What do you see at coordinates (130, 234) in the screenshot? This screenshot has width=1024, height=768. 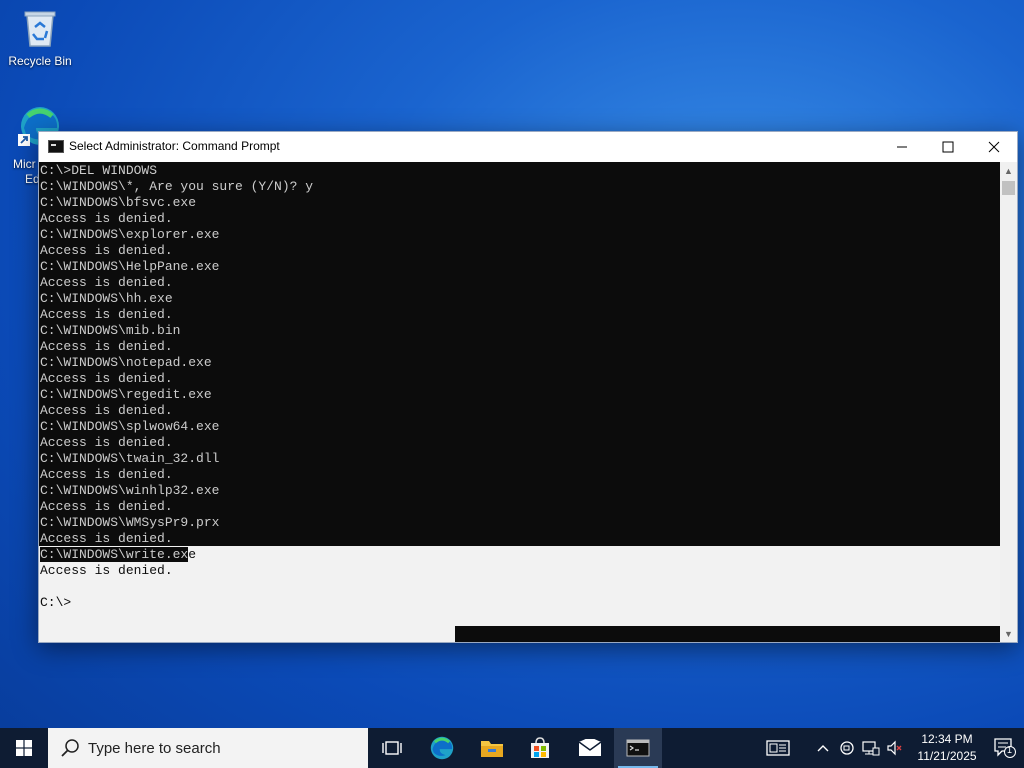 I see `console-line: C:\WINDOWS\explorer.exe` at bounding box center [130, 234].